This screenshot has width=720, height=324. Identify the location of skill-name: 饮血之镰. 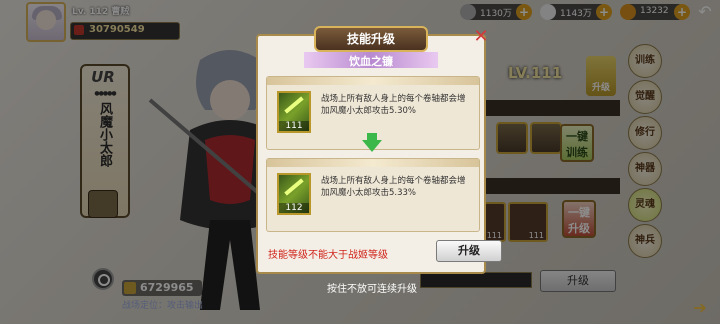
(371, 61).